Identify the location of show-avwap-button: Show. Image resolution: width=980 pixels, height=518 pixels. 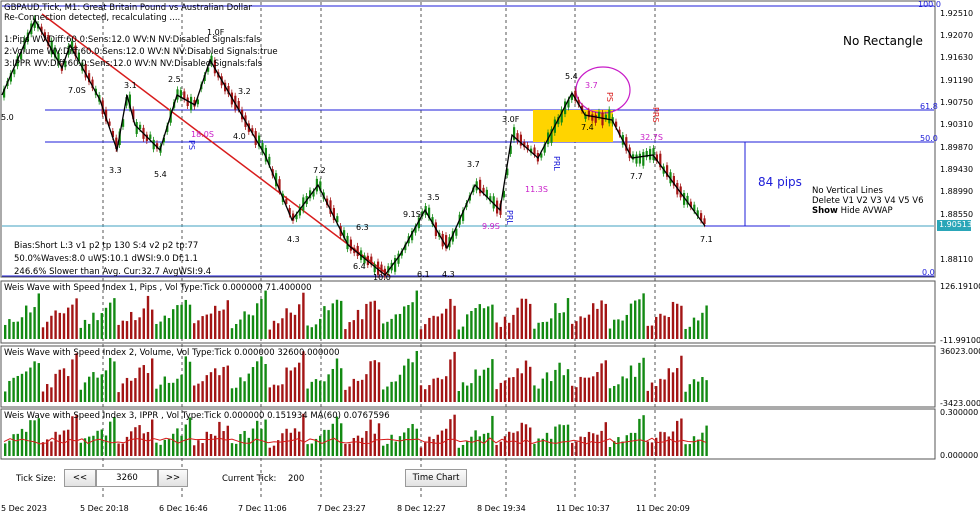
(825, 211).